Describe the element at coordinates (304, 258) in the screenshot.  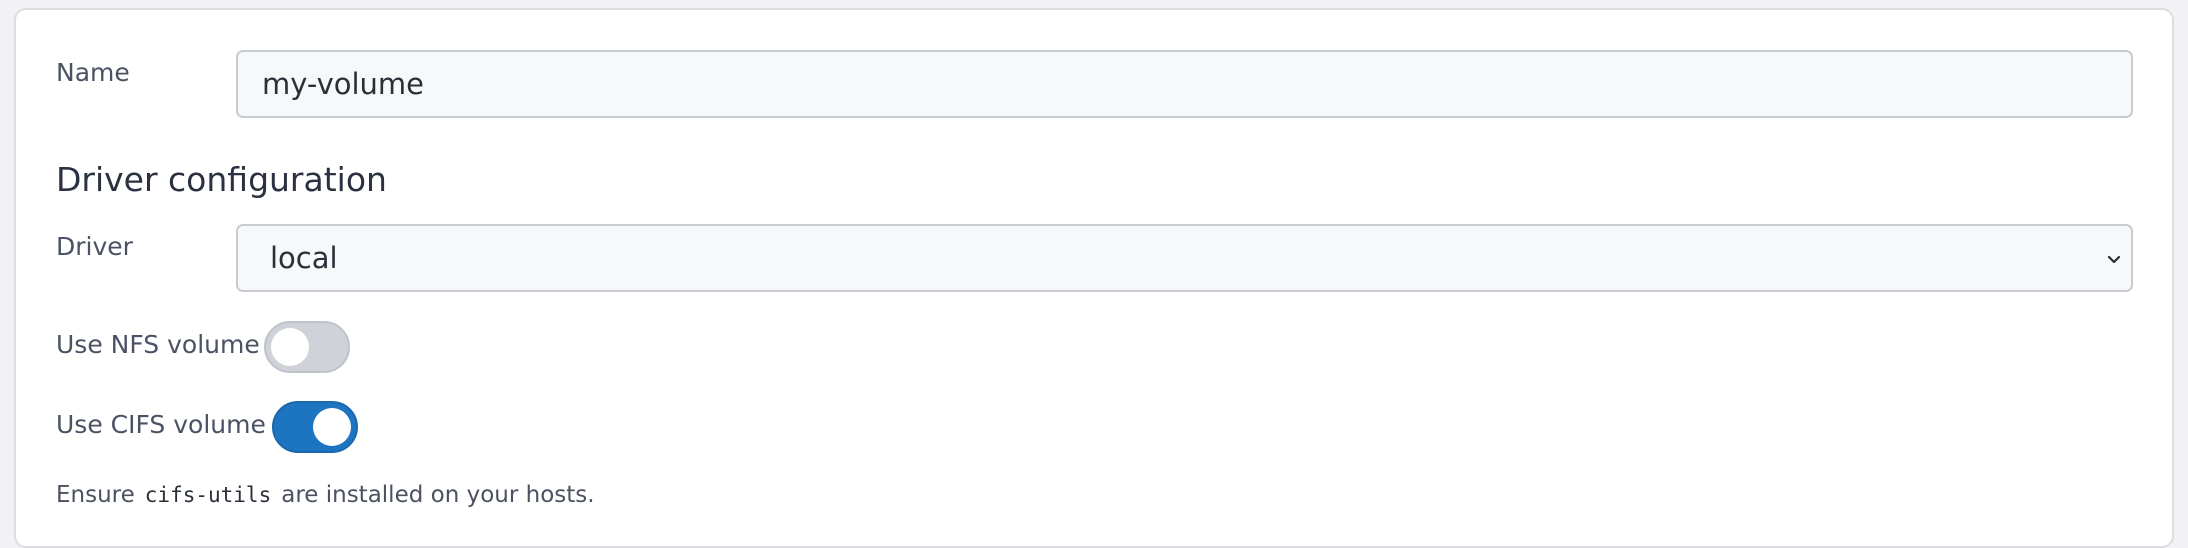
I see `driver-select-value: local` at that location.